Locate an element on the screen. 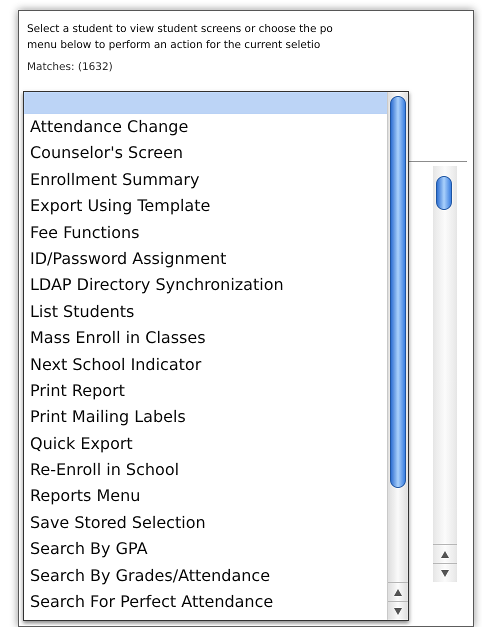 The image size is (482, 627). matches-count: Matches: (1632) is located at coordinates (70, 67).